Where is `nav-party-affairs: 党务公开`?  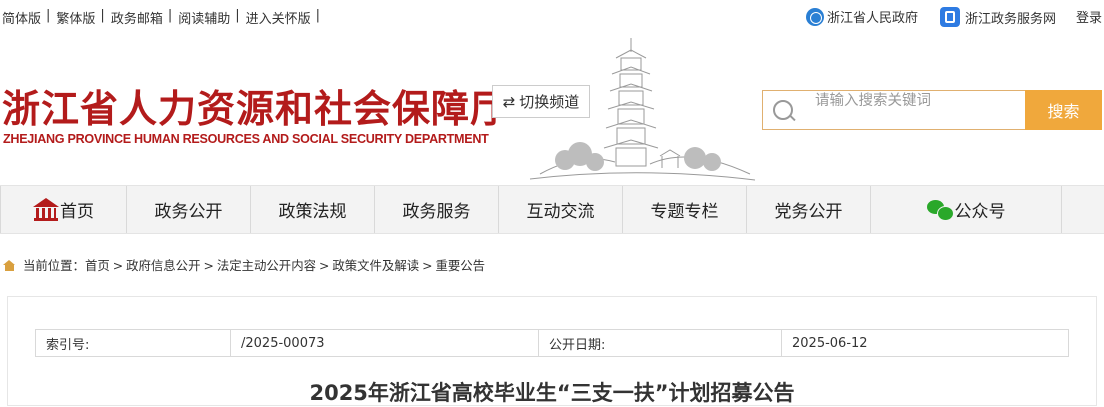
nav-party-affairs: 党务公开 is located at coordinates (809, 209).